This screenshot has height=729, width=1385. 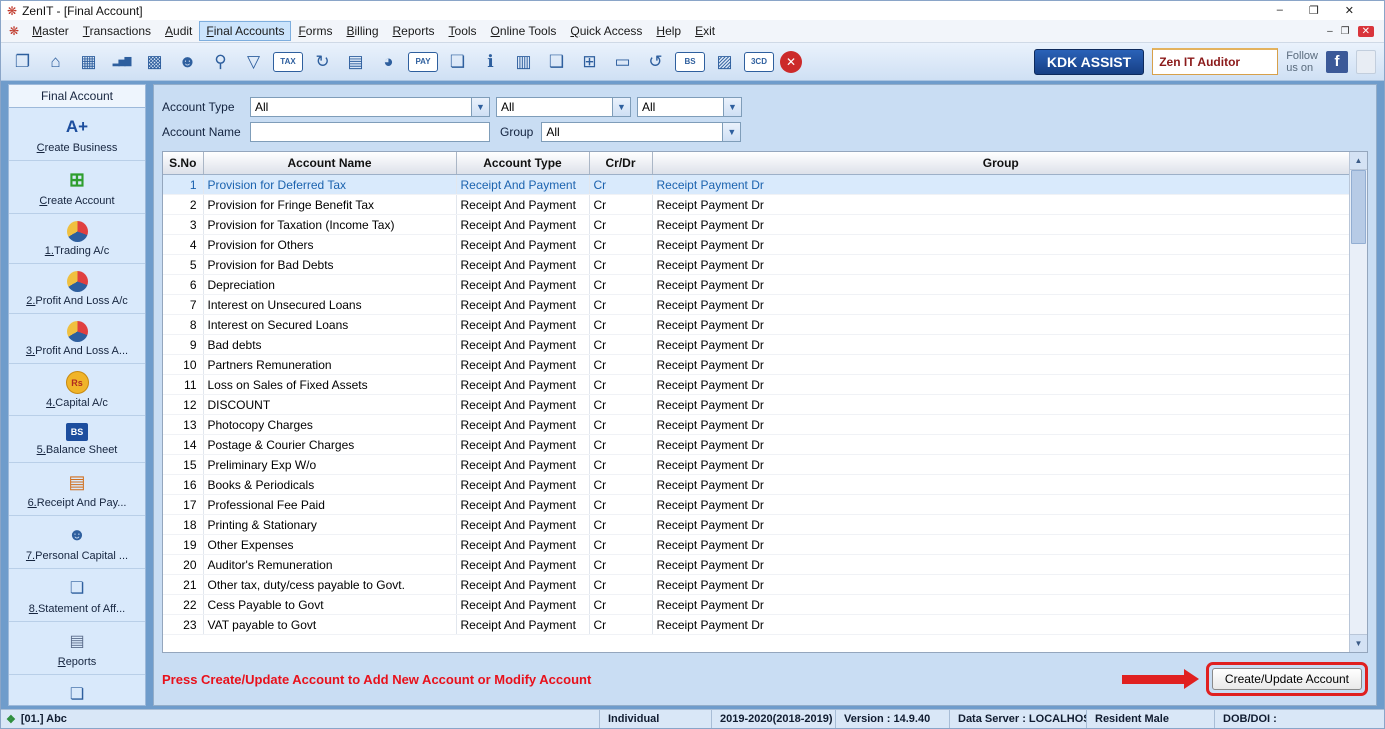 I want to click on sidebar-item-create-account: ⊞ Create Account, so click(x=77, y=187).